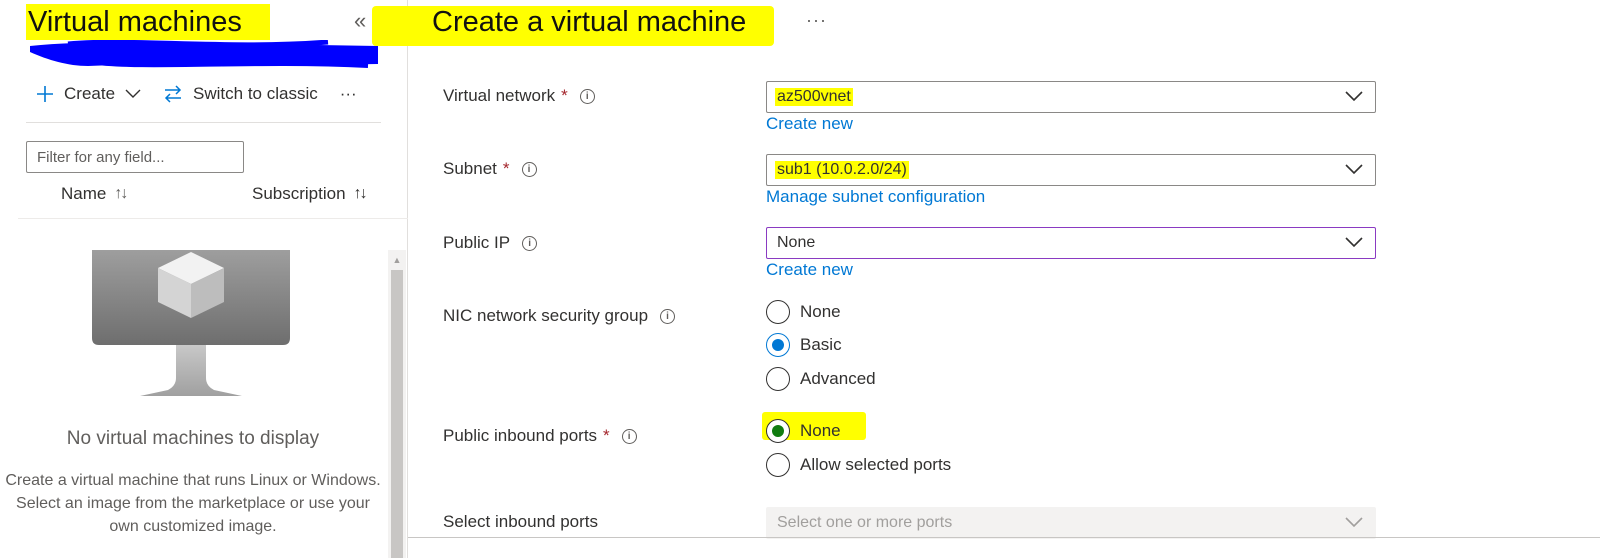 This screenshot has width=1600, height=558. I want to click on inbound-radio-none: None, so click(803, 431).